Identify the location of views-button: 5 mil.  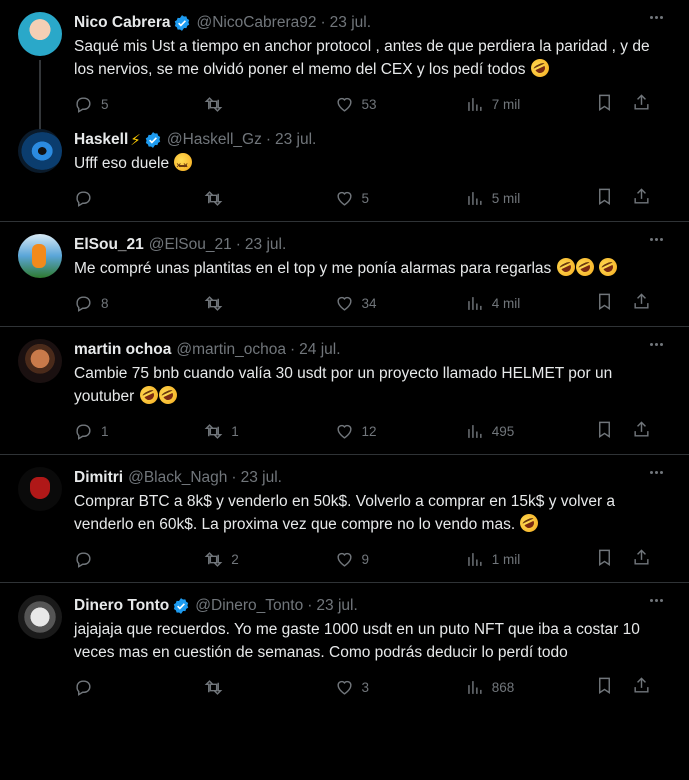
(530, 198).